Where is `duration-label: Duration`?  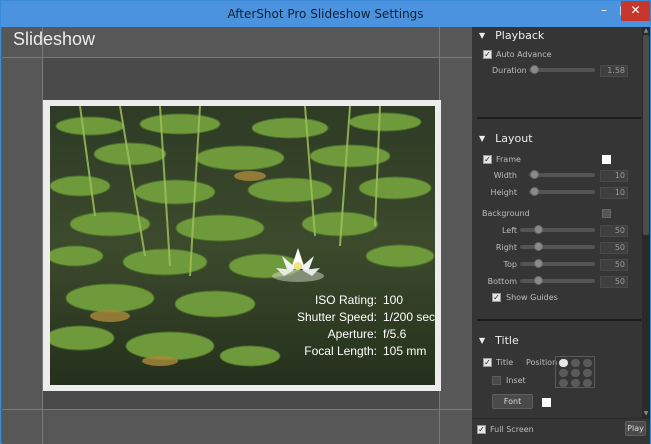
duration-label: Duration is located at coordinates (509, 70).